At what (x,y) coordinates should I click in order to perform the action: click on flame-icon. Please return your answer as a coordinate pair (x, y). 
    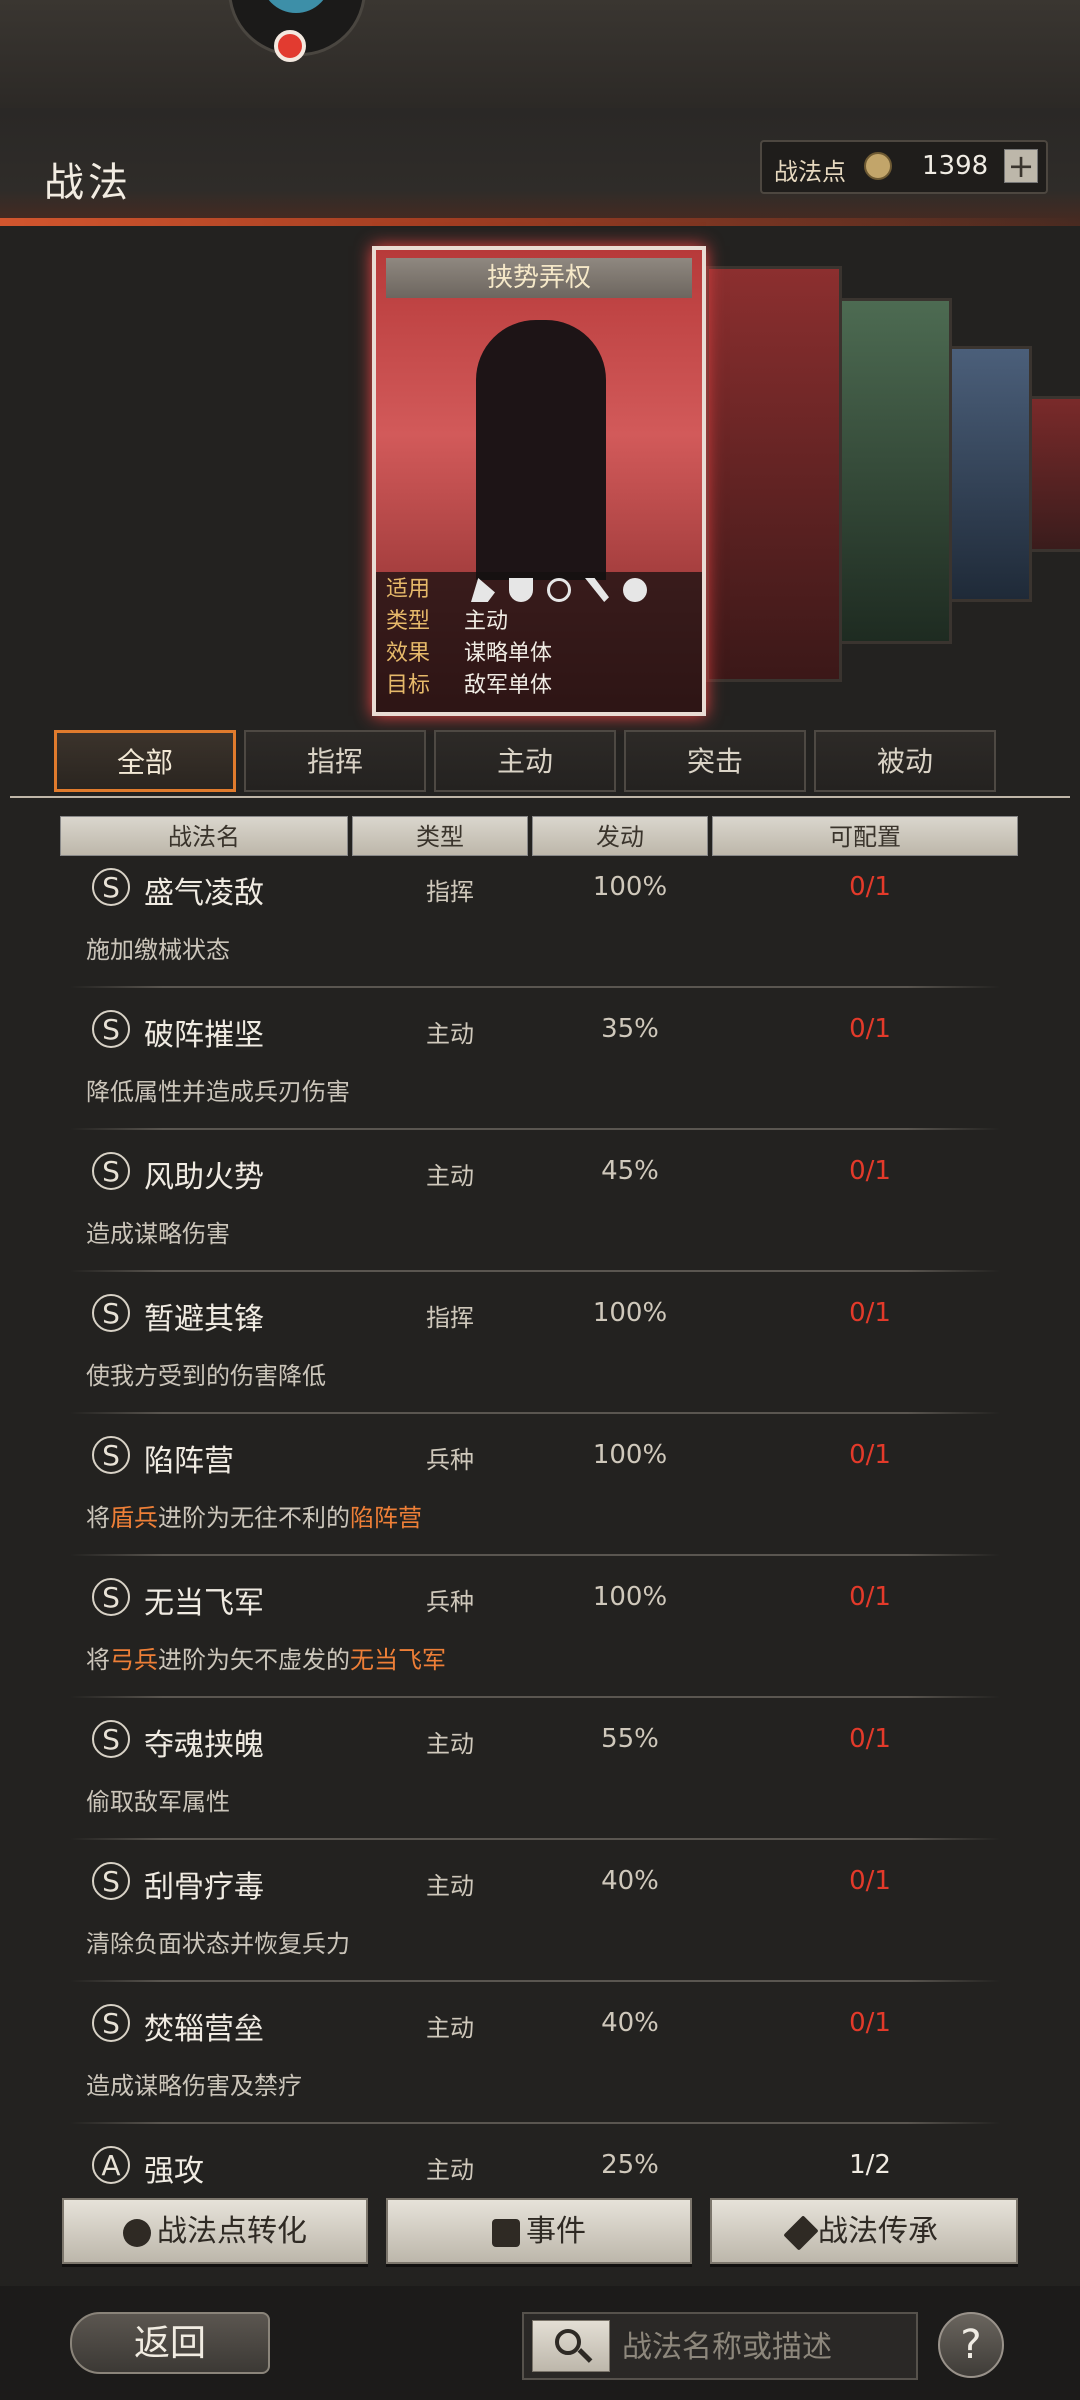
    Looking at the image, I should click on (137, 2232).